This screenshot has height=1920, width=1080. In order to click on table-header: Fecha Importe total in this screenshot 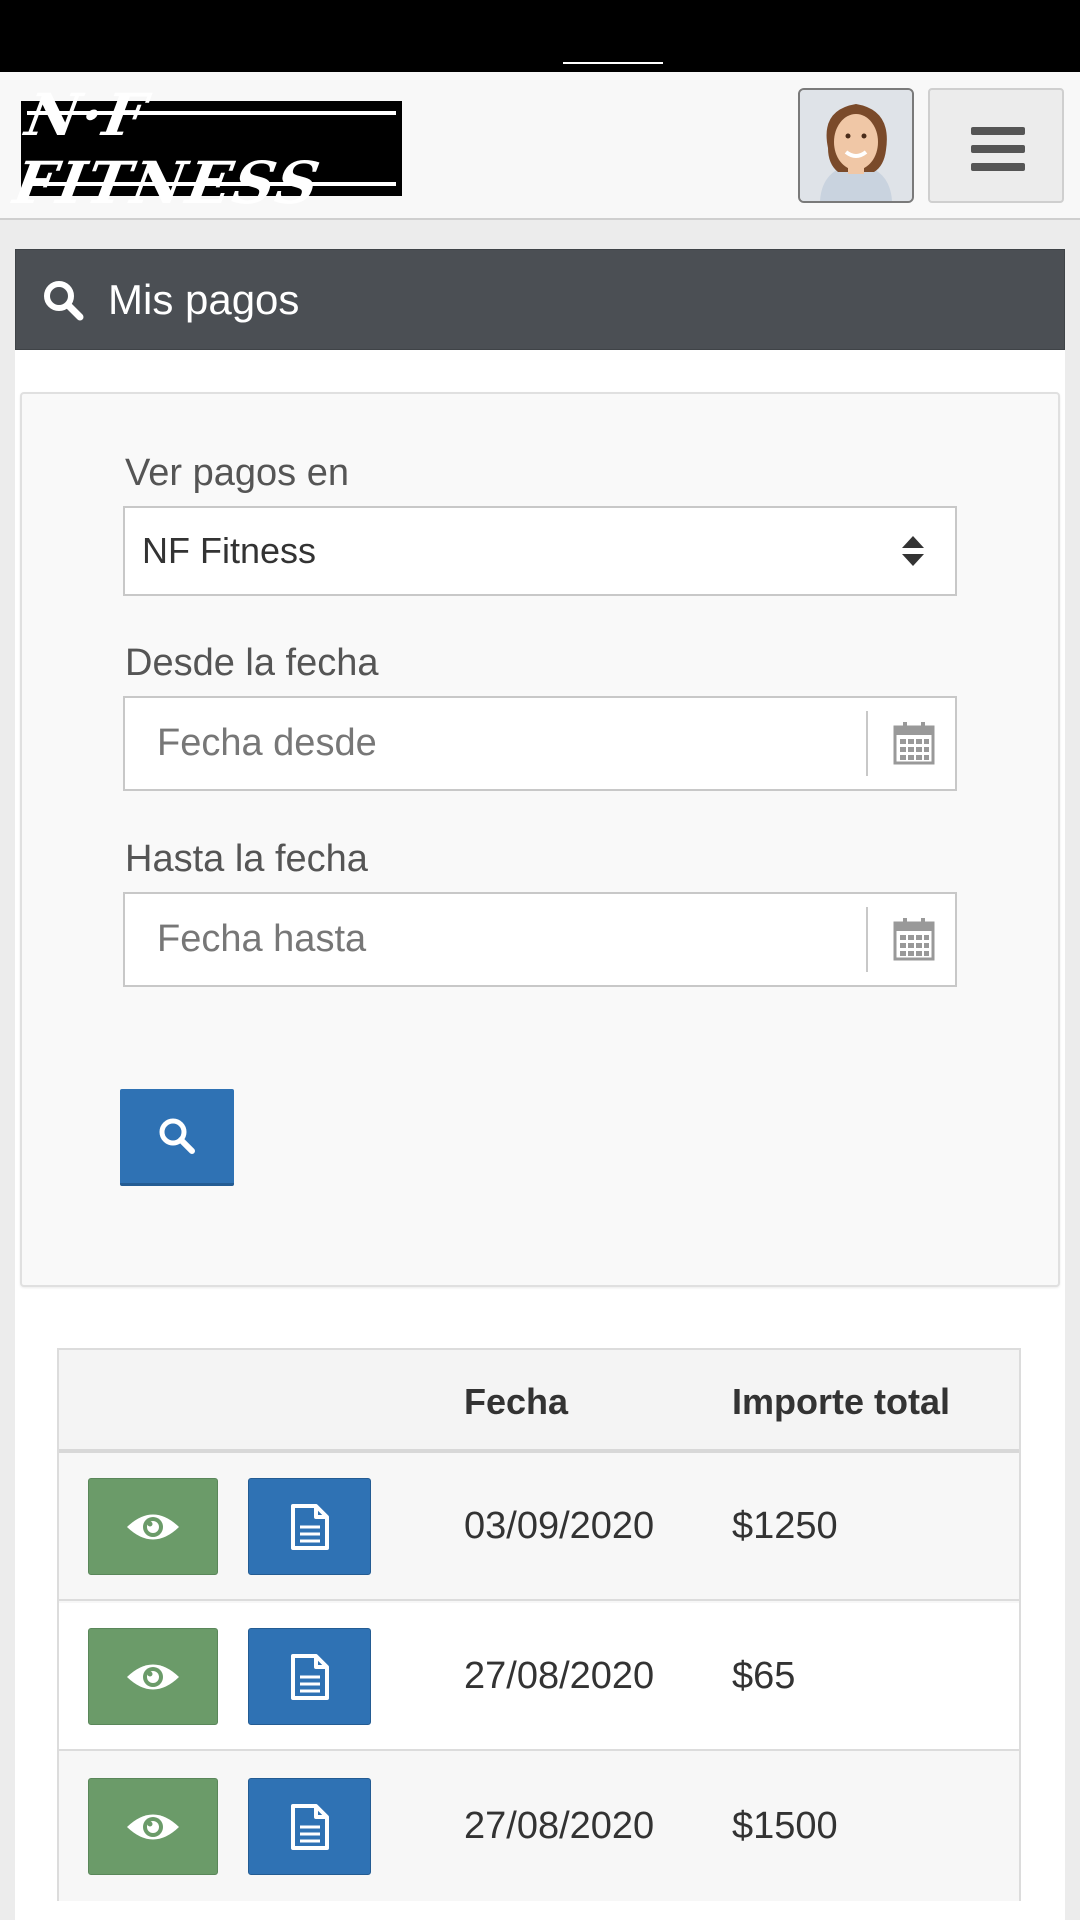, I will do `click(539, 1401)`.